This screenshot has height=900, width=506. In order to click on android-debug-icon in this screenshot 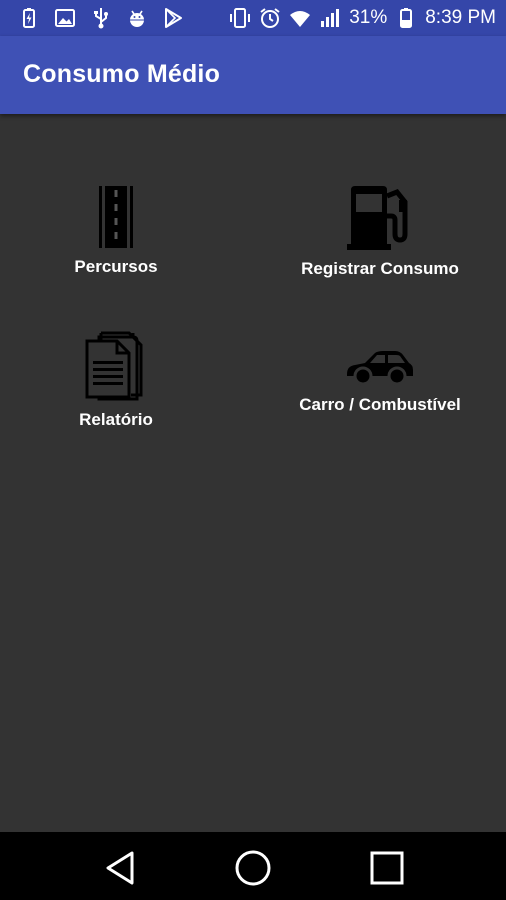, I will do `click(137, 18)`.